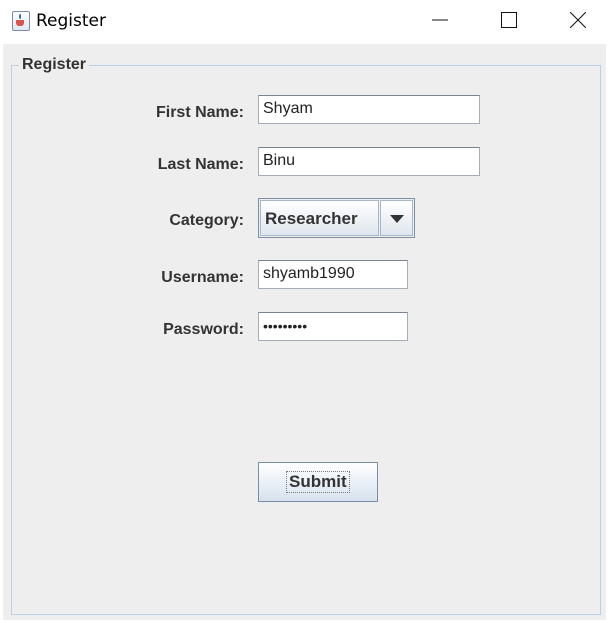  Describe the element at coordinates (369, 109) in the screenshot. I see `first-name-field: Shyam` at that location.